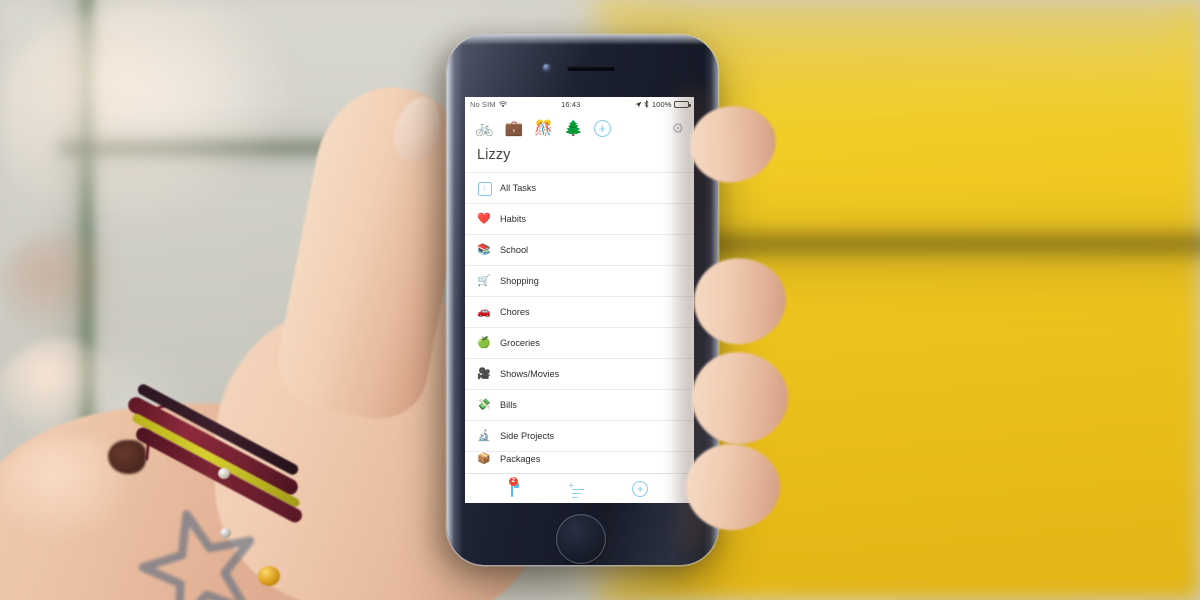 This screenshot has height=600, width=1200. Describe the element at coordinates (484, 280) in the screenshot. I see `shopping-cart-icon: 🛒` at that location.